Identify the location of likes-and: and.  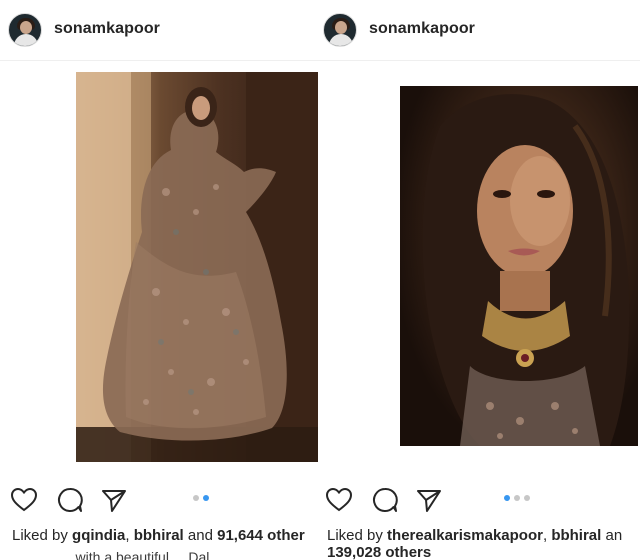
(200, 535).